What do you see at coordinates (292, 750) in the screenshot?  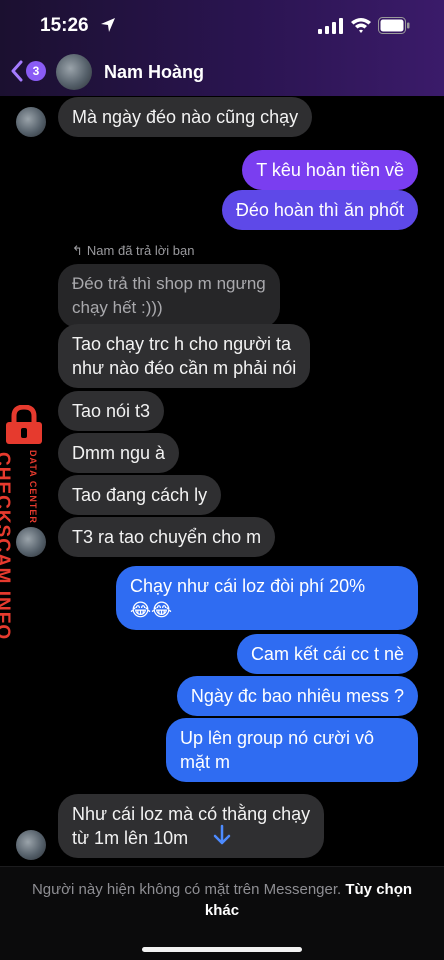 I see `message-outgoing: Up lên group nó cười vô mặt m` at bounding box center [292, 750].